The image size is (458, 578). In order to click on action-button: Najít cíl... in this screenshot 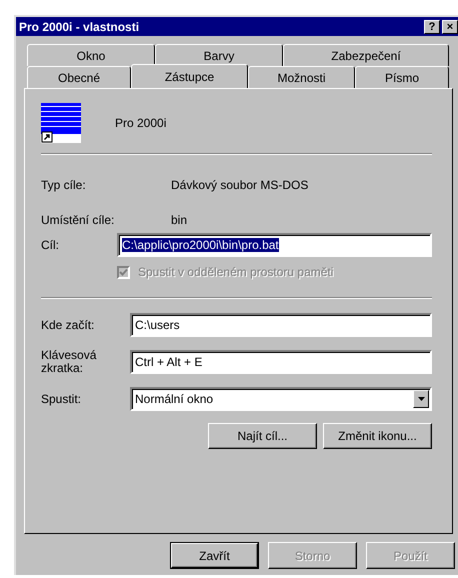, I will do `click(262, 436)`.